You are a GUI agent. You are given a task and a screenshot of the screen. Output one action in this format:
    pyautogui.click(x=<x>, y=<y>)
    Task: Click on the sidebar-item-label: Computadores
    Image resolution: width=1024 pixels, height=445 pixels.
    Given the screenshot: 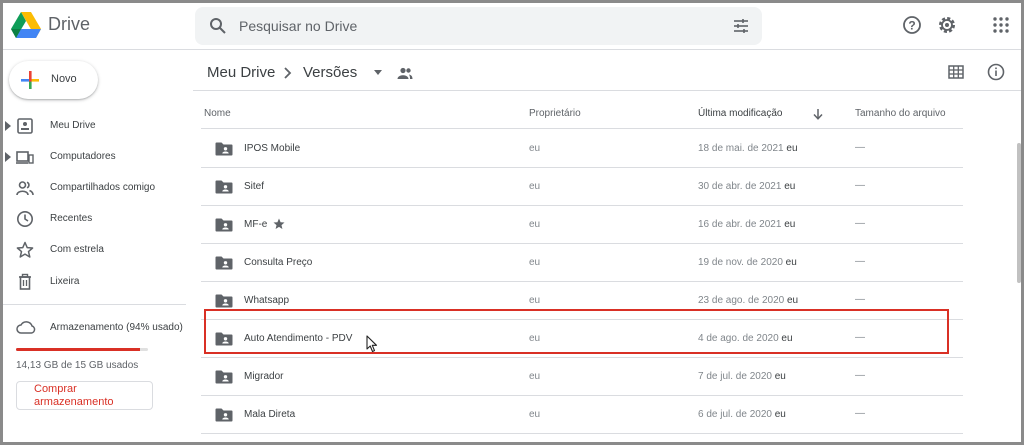 What is the action you would take?
    pyautogui.click(x=83, y=156)
    